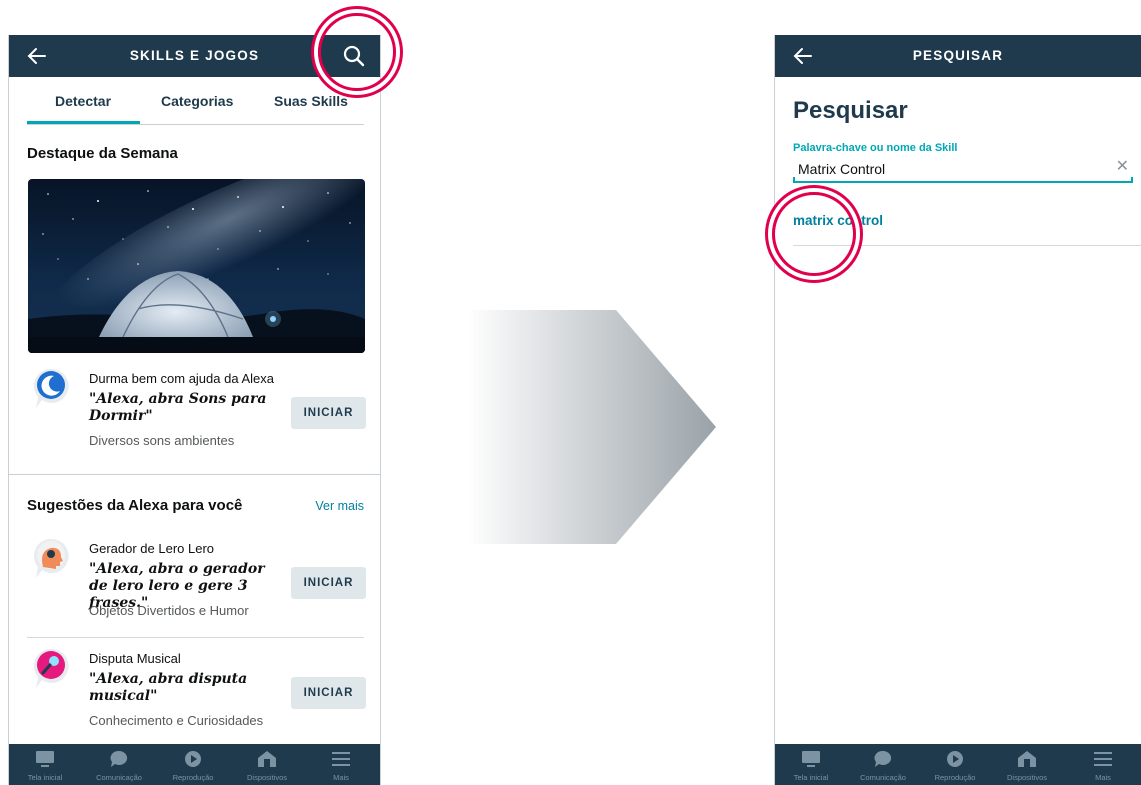 This screenshot has width=1141, height=785. I want to click on skill-phrase: "Alexa, abra Sons para Dormir", so click(178, 407).